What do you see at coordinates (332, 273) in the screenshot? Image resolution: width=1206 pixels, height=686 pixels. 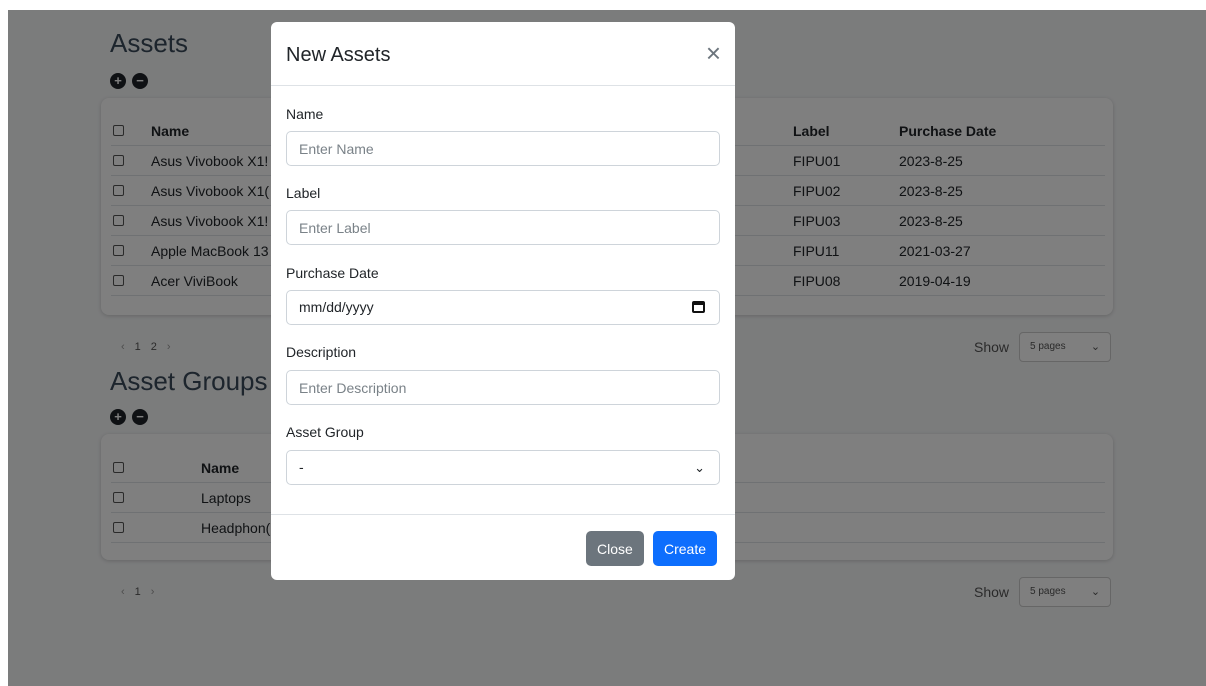 I see `purchase-date-label: Purchase Date` at bounding box center [332, 273].